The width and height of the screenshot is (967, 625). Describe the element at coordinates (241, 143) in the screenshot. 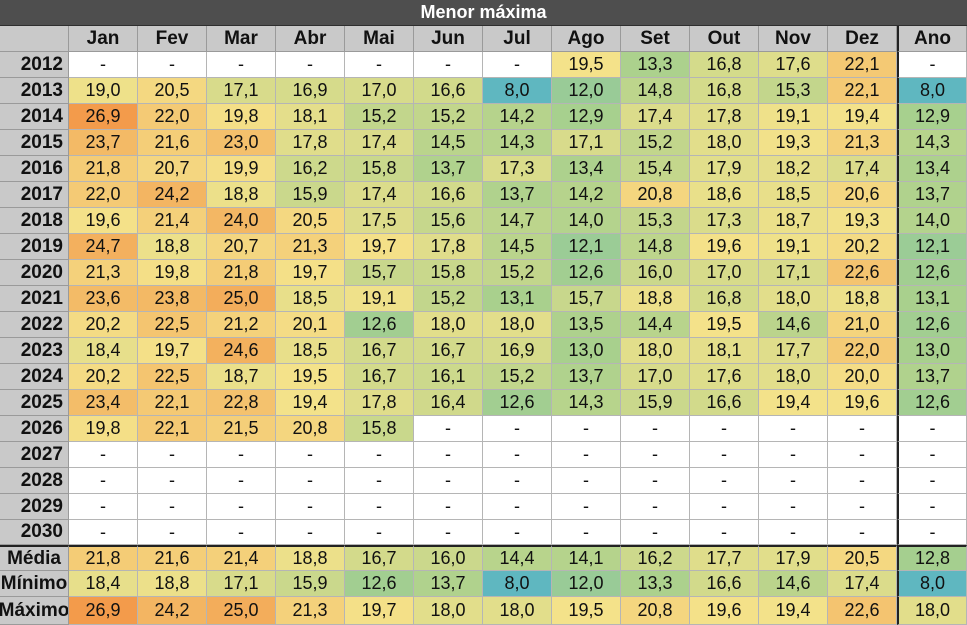

I see `table-cell: 23,0` at that location.